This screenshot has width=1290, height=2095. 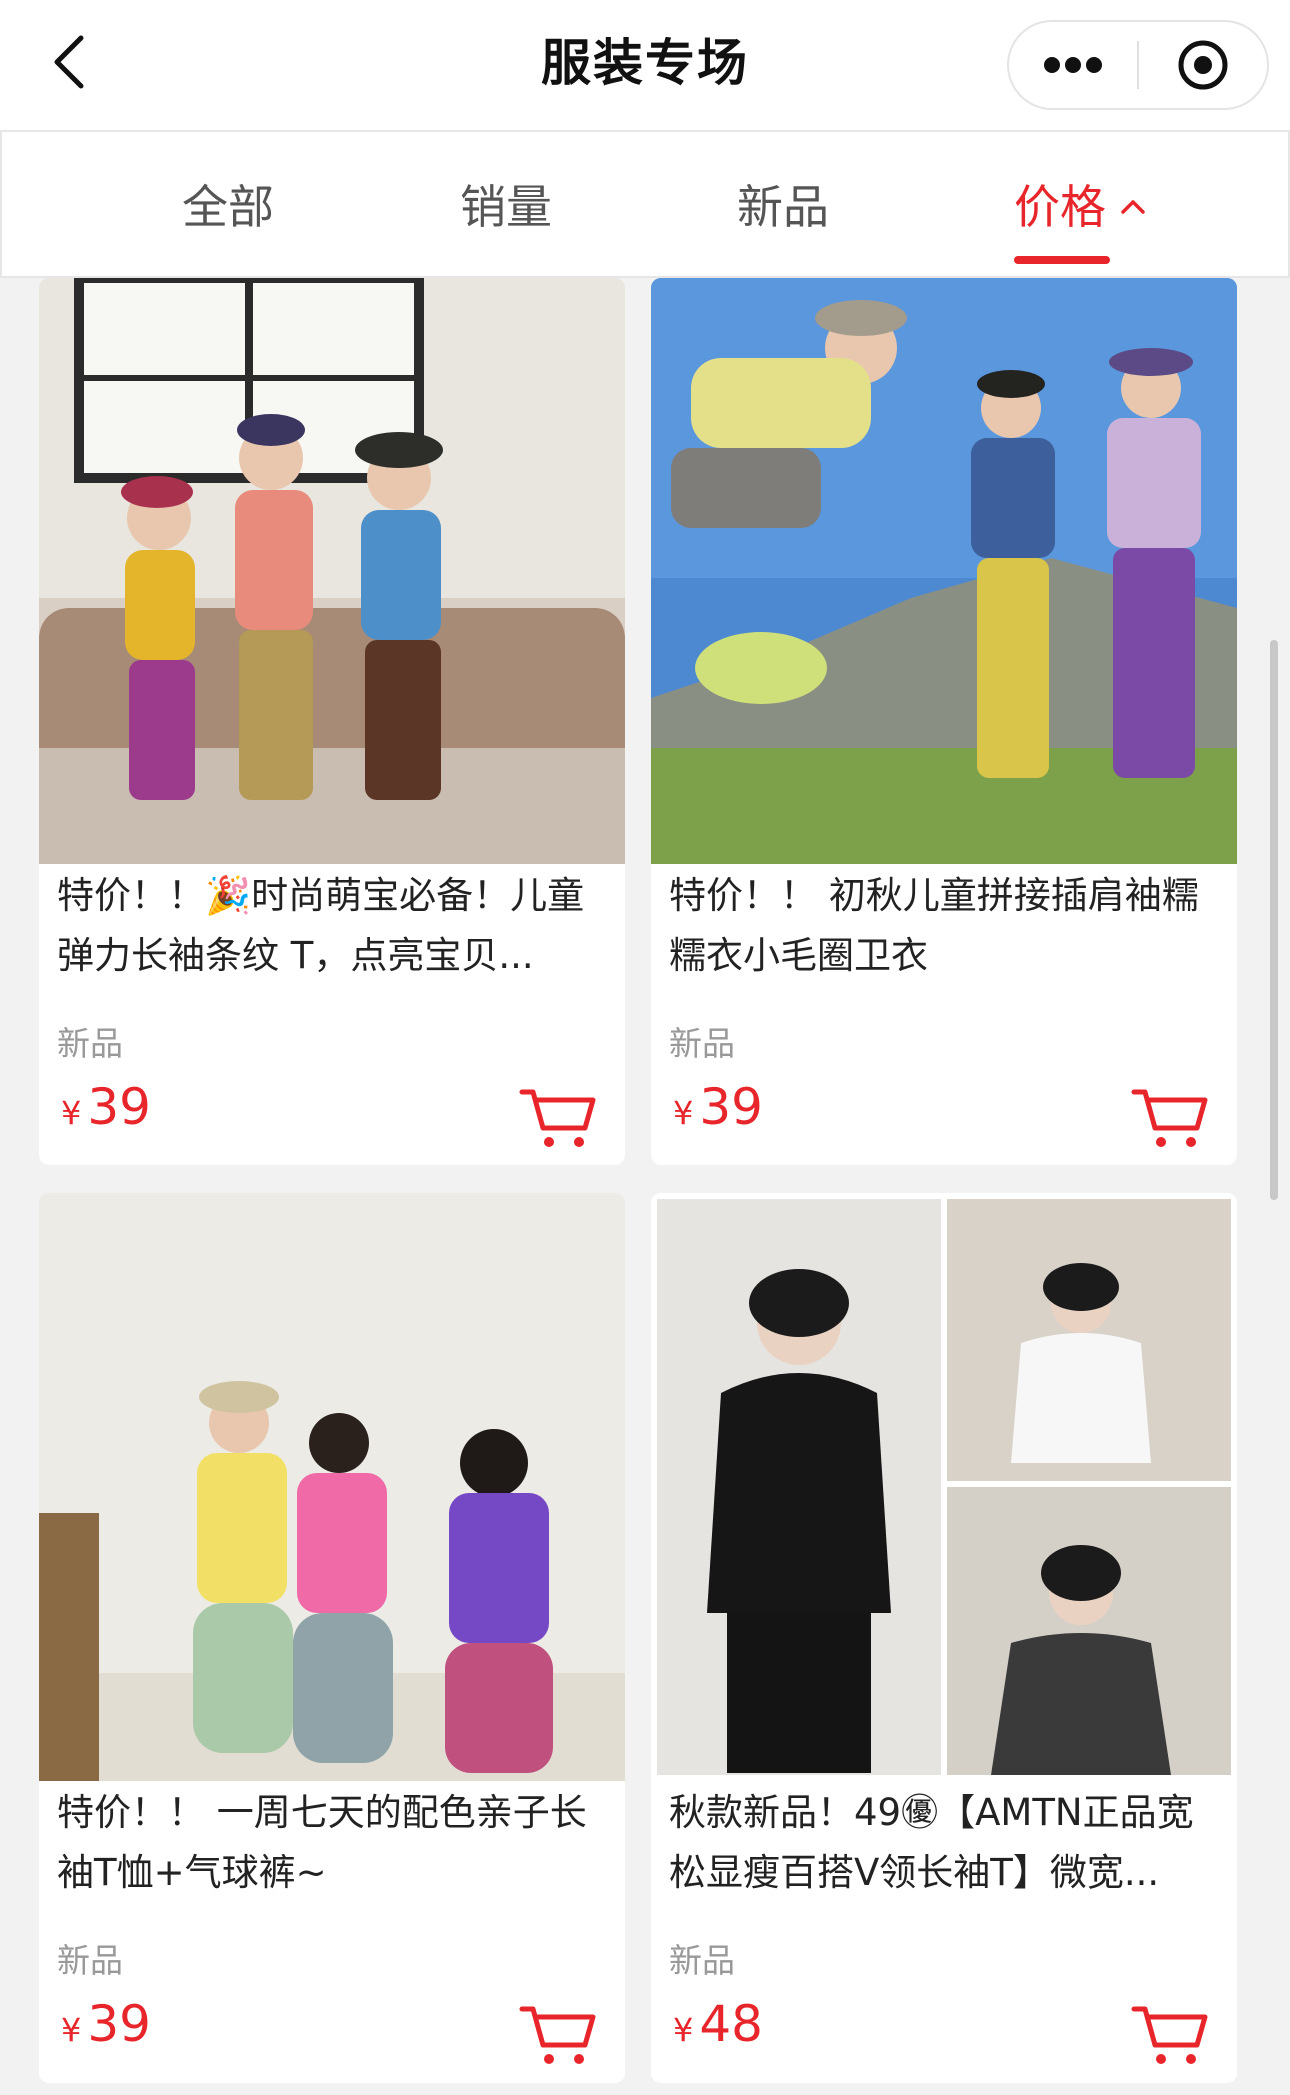 I want to click on product-price: ¥ 48, so click(x=718, y=2024).